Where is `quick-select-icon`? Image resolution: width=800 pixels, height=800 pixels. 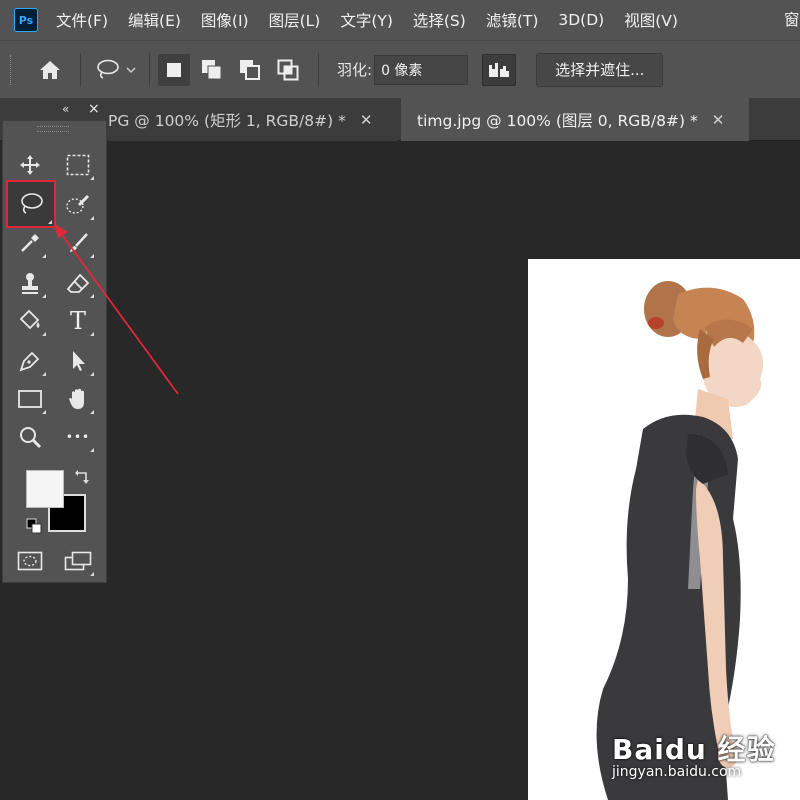 quick-select-icon is located at coordinates (78, 204).